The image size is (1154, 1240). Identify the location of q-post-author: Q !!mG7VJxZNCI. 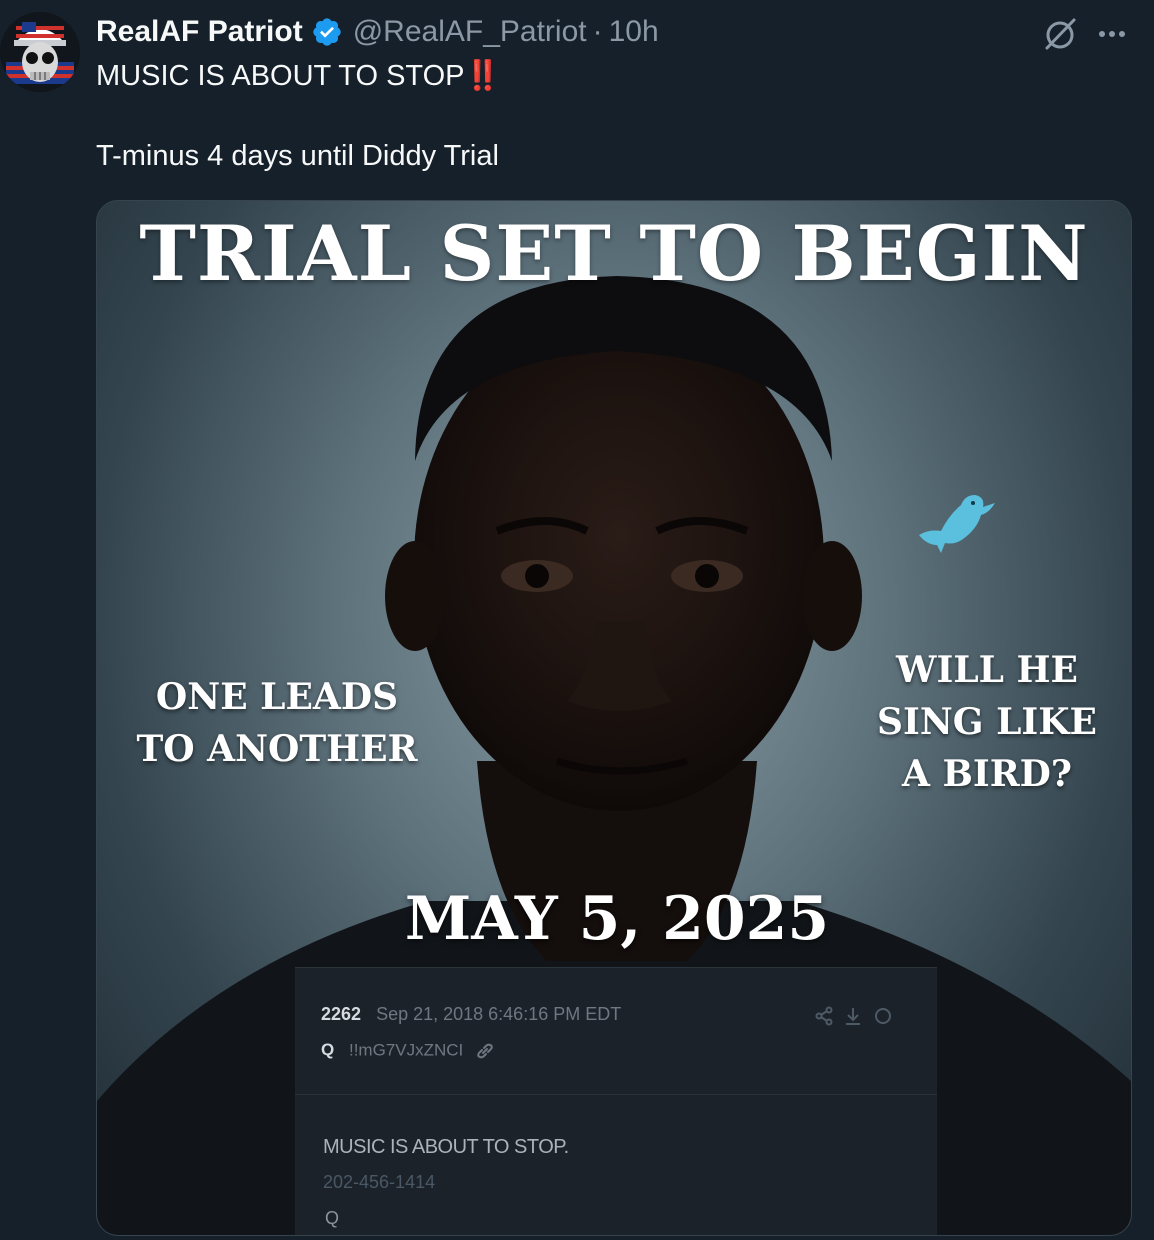
(408, 1051).